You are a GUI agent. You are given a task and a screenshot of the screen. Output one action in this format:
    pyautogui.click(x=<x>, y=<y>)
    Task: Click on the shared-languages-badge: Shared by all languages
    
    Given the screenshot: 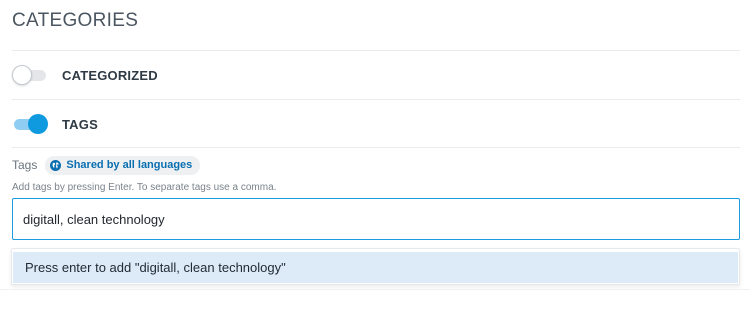 What is the action you would take?
    pyautogui.click(x=123, y=165)
    